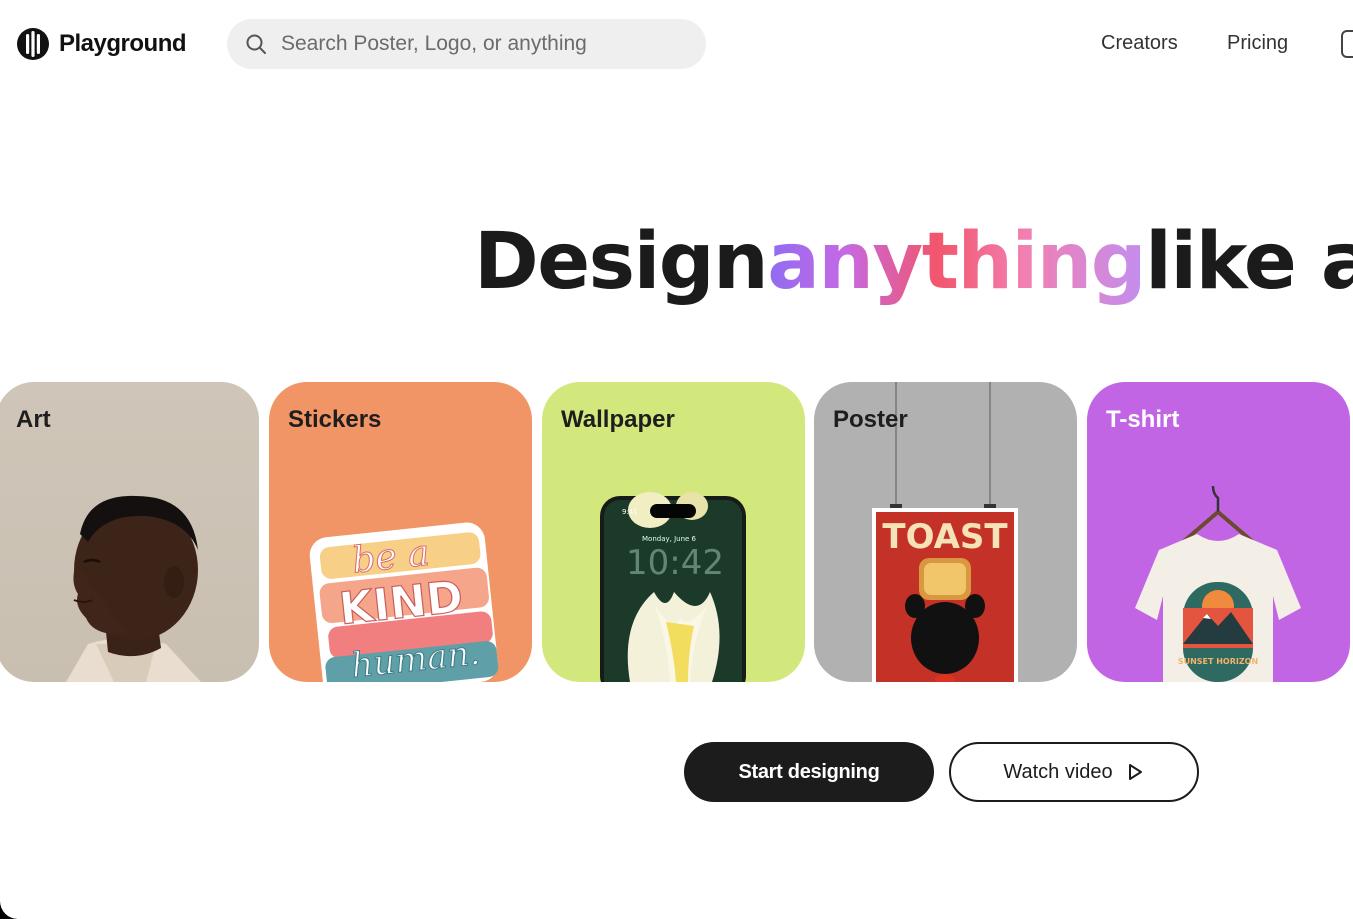  I want to click on card-label: Art, so click(33, 419).